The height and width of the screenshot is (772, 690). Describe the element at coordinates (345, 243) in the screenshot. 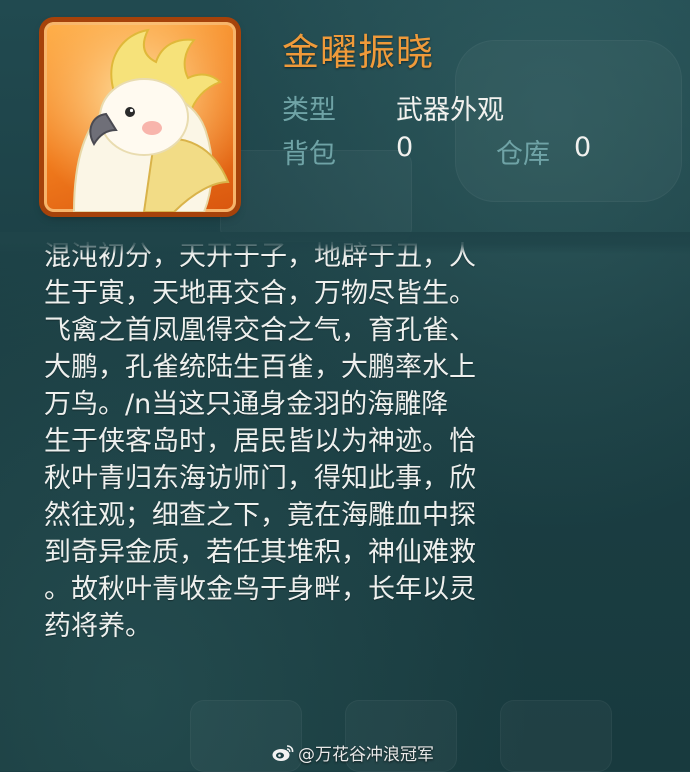

I see `description-fade` at that location.